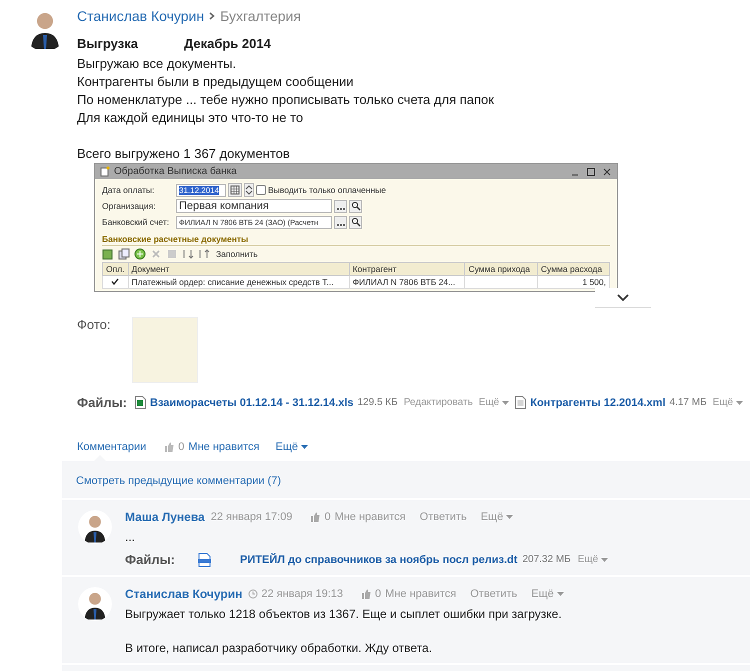 This screenshot has width=750, height=671. I want to click on select-field: Первая компания, so click(254, 206).